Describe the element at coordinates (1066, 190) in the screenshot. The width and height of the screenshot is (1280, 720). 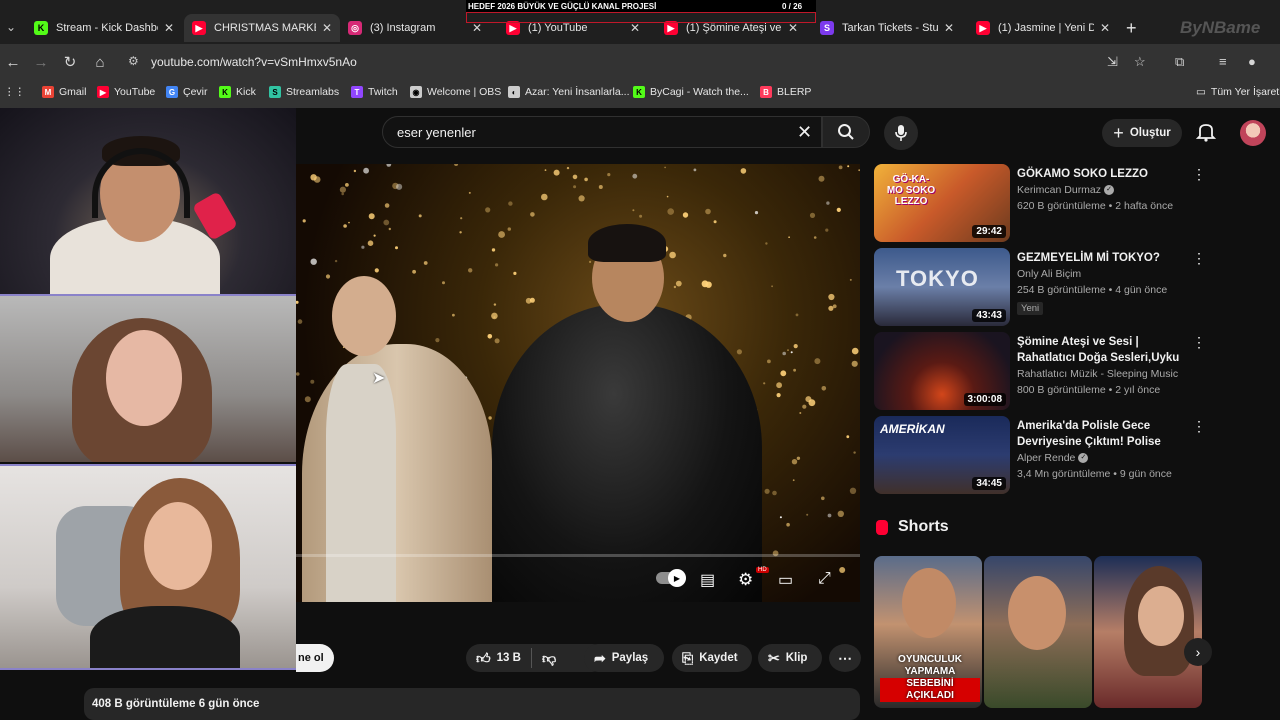
I see `channel-name: Kerimcan Durmaz ✓` at that location.